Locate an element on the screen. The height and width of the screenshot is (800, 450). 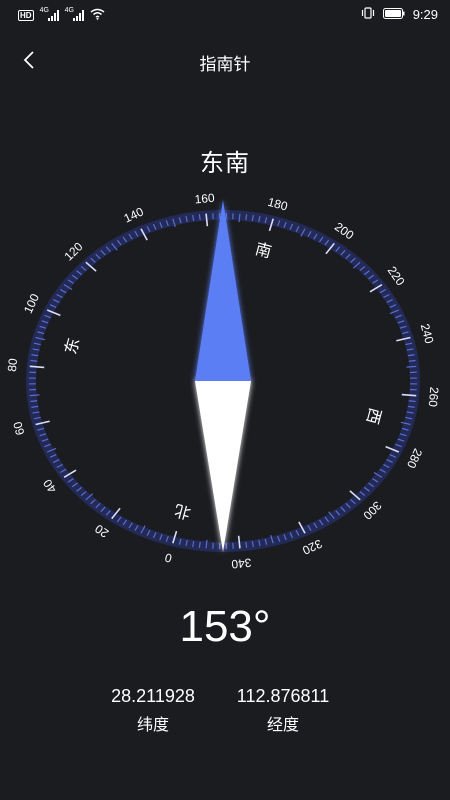
longitude-block: 112.876811 经度 is located at coordinates (283, 710).